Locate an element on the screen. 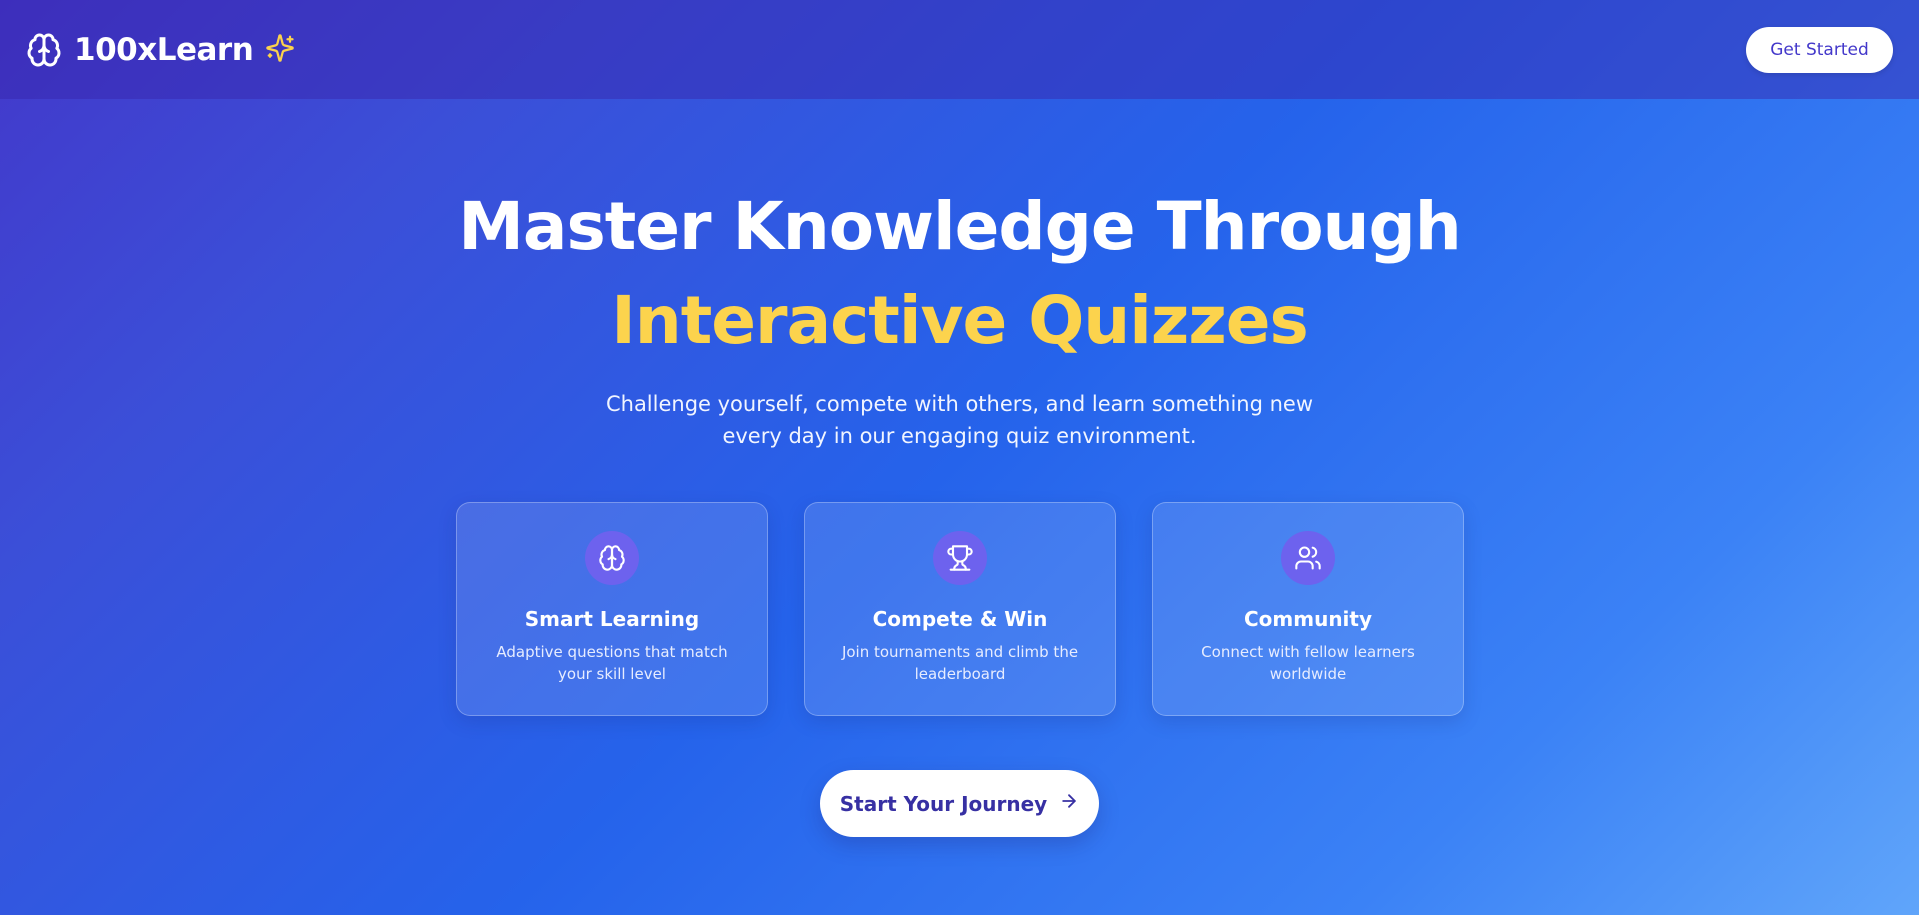 The width and height of the screenshot is (1919, 915). navbar: 100xLearn Get Started is located at coordinates (959, 49).